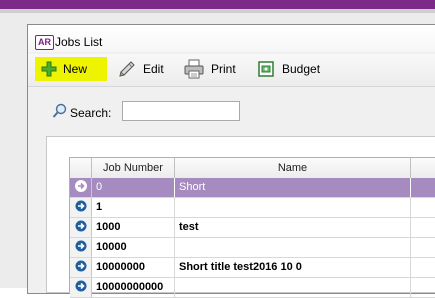  Describe the element at coordinates (194, 69) in the screenshot. I see `printer-icon` at that location.